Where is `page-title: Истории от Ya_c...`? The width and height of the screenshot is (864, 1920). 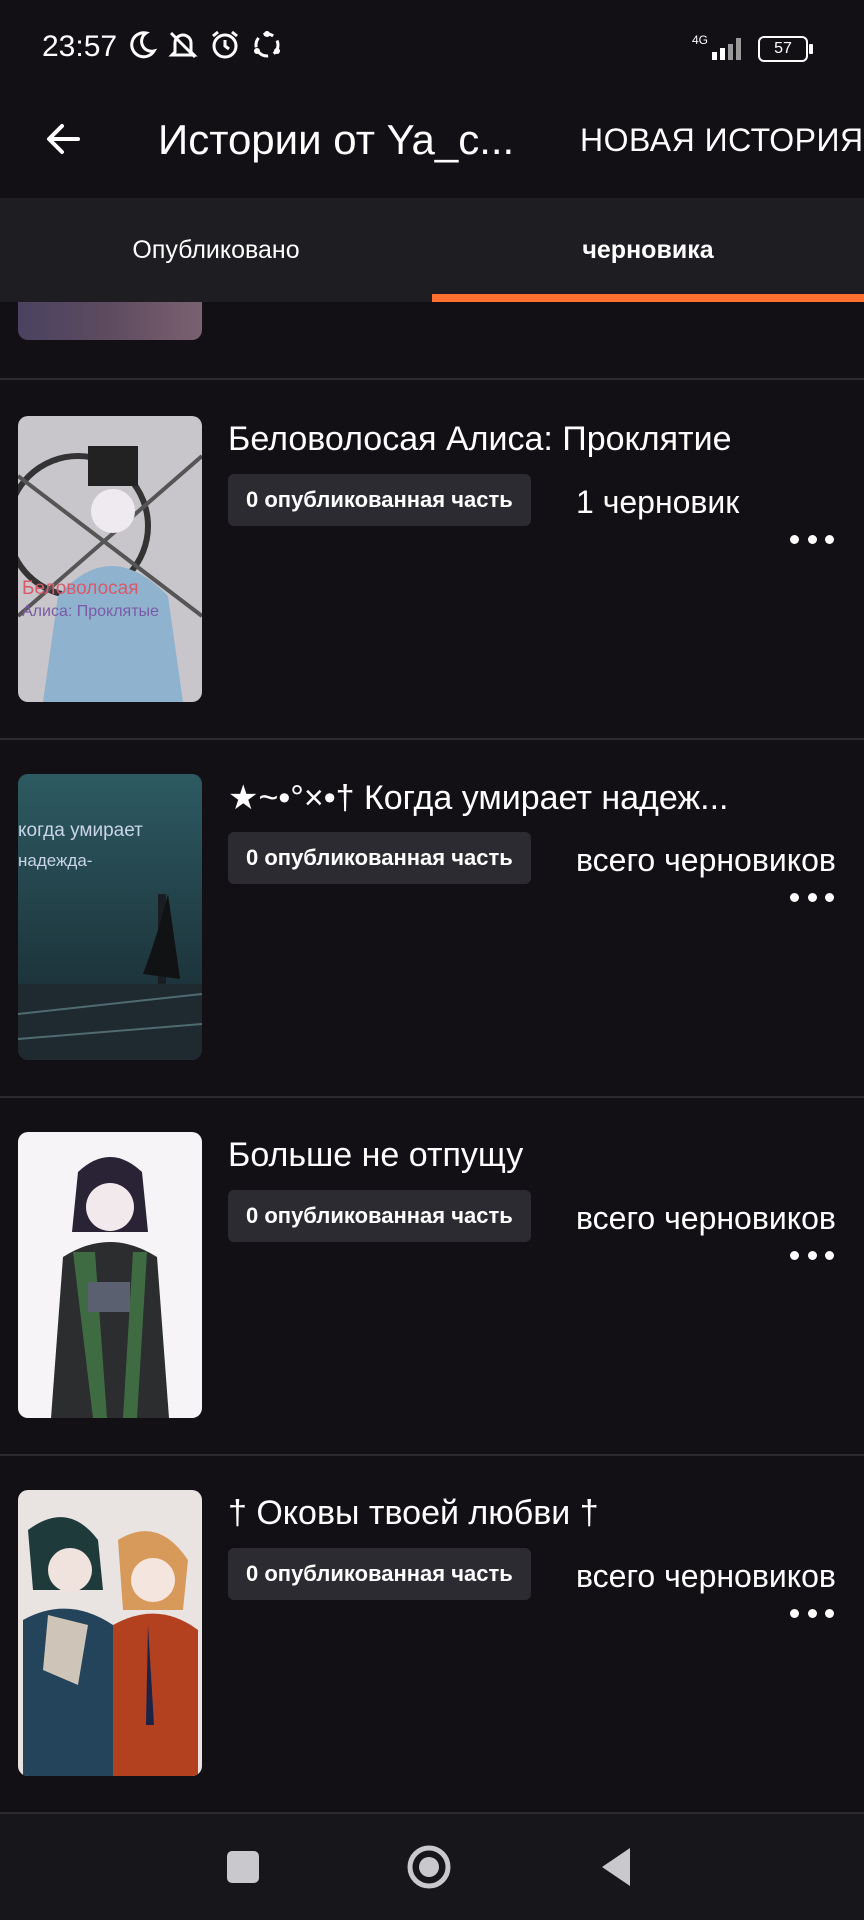
page-title: Истории от Ya_c... is located at coordinates (336, 139).